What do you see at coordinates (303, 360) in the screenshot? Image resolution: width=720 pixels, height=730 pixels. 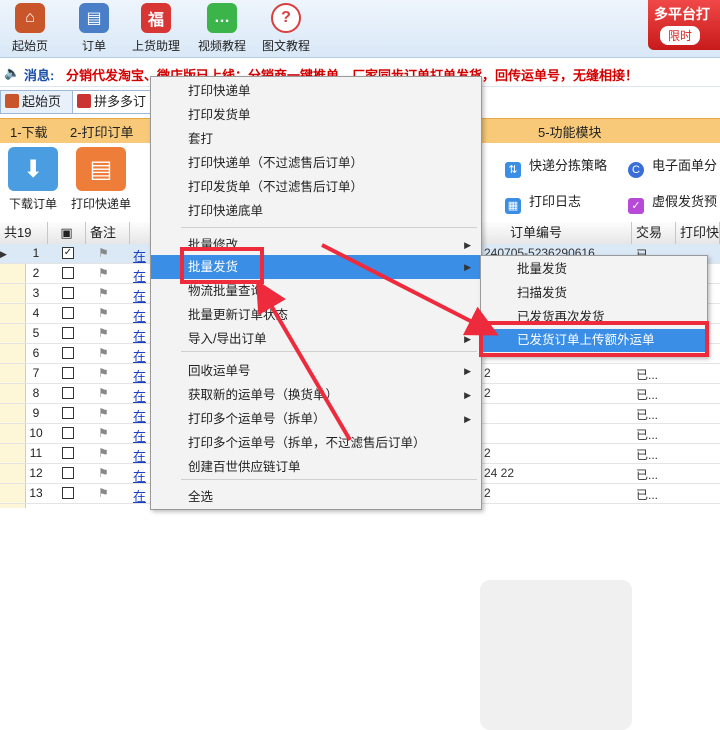 I see `arrow-to-batch-ship` at bounding box center [303, 360].